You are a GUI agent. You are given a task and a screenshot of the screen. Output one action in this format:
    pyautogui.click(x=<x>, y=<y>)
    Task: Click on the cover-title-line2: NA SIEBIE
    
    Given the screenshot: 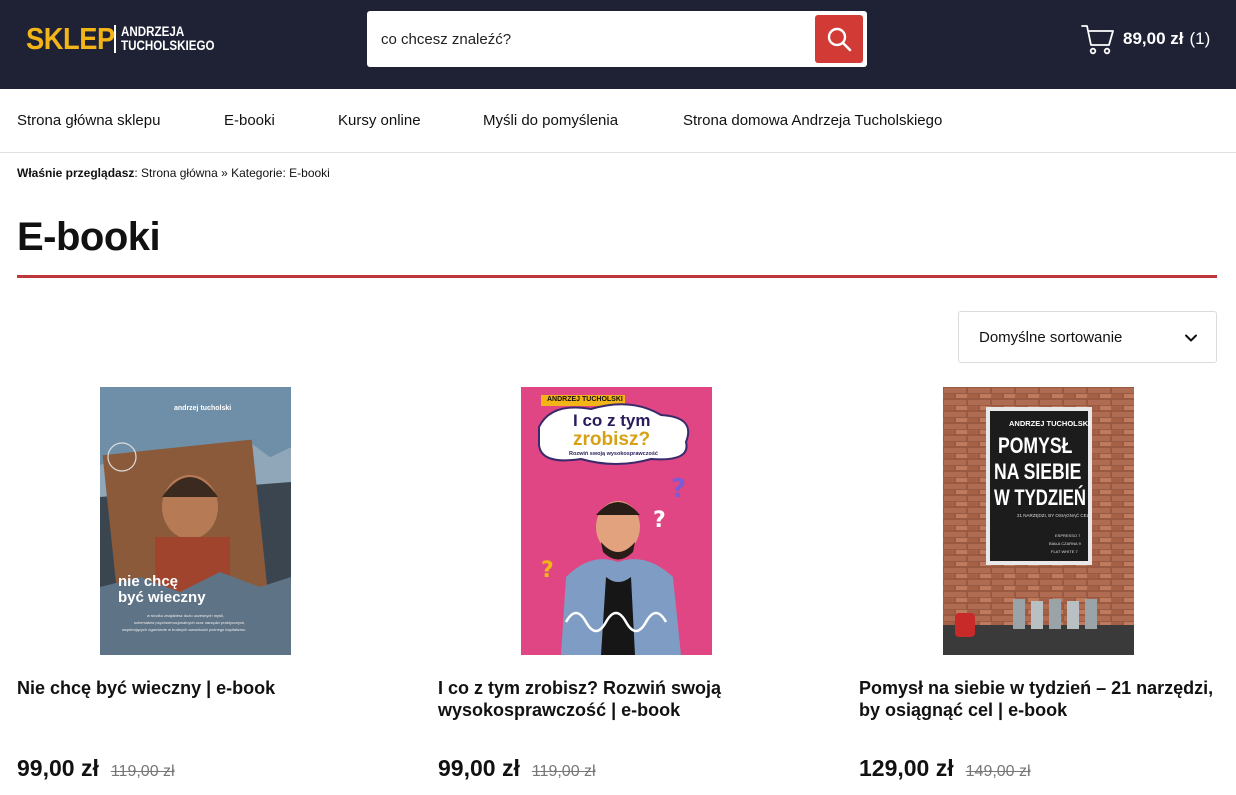 What is the action you would take?
    pyautogui.click(x=1038, y=471)
    